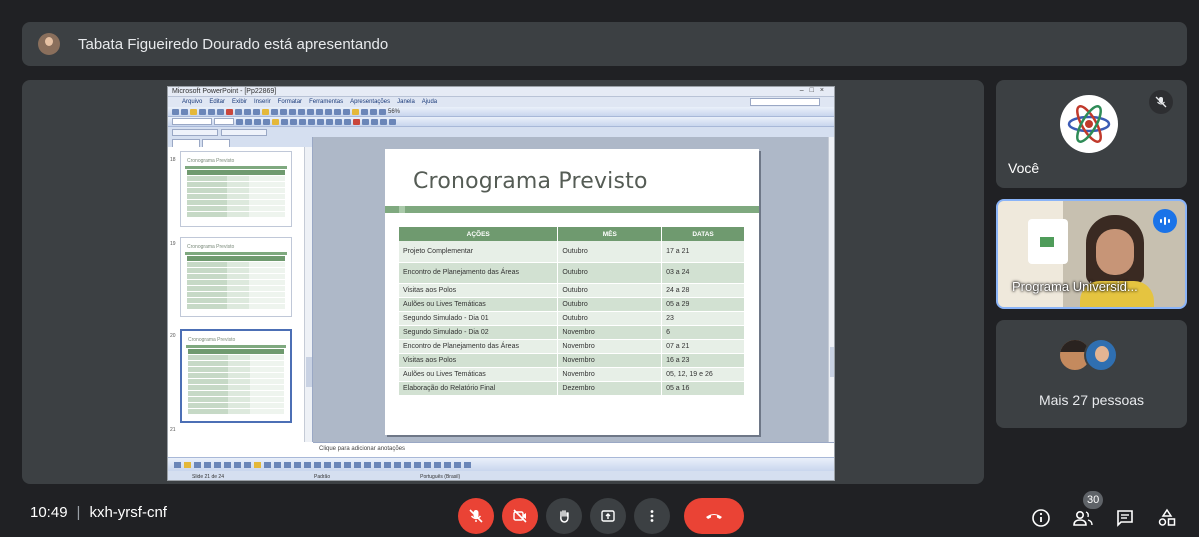  What do you see at coordinates (262, 102) in the screenshot?
I see `ppt-menu-item: Inserir` at bounding box center [262, 102].